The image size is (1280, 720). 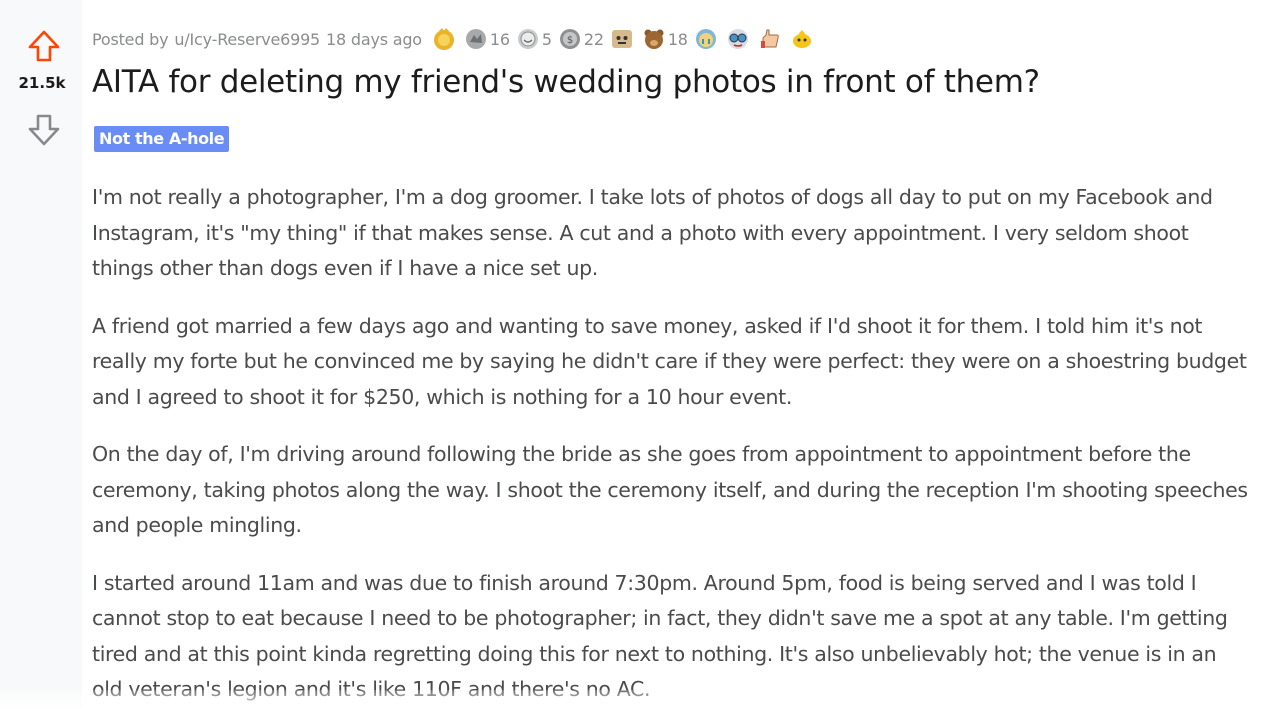 I want to click on gold-award-icon, so click(x=444, y=39).